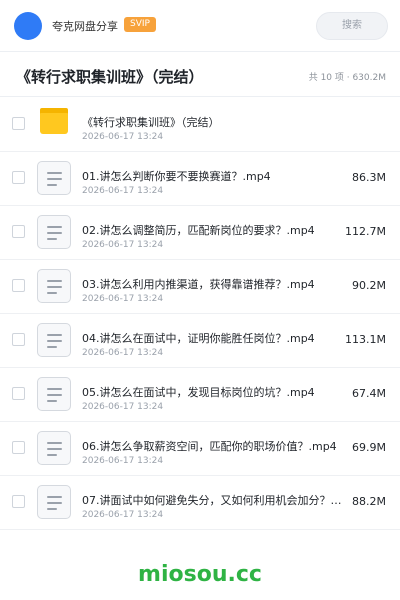 The height and width of the screenshot is (600, 400). What do you see at coordinates (369, 177) in the screenshot?
I see `file-size: 86.3M` at bounding box center [369, 177].